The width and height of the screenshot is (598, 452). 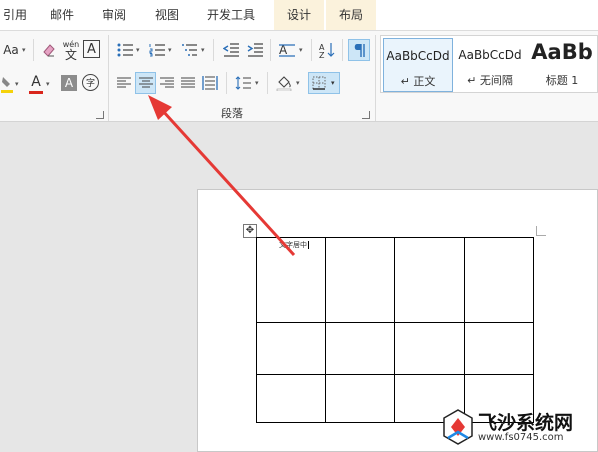 I want to click on annotation-arrow-icon, so click(x=222, y=176).